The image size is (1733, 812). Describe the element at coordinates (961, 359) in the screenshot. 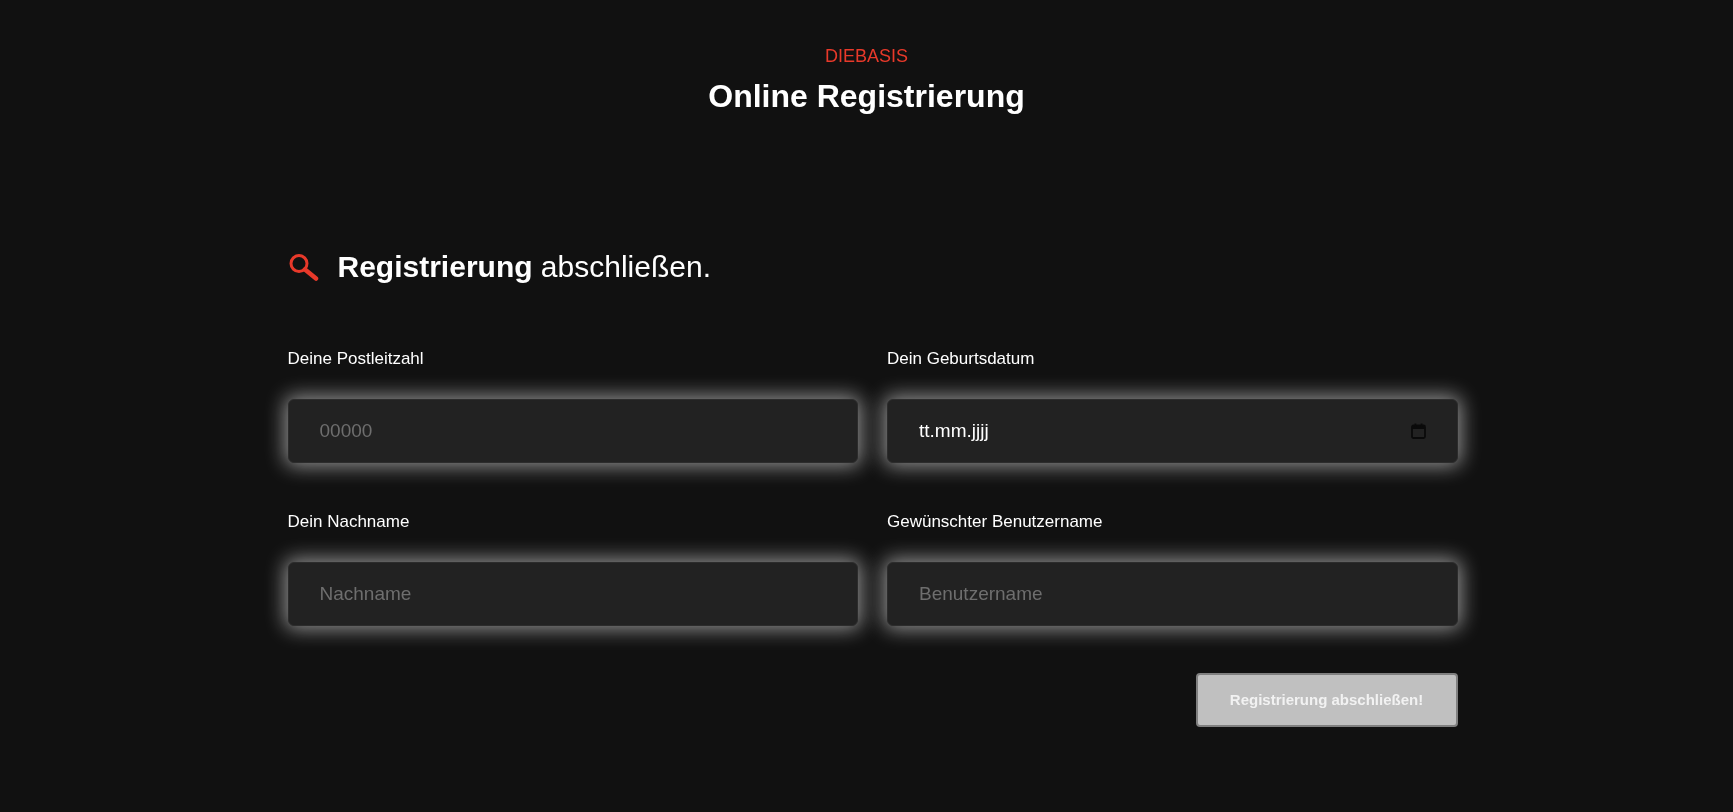

I see `field-label: Dein Geburtsdatum` at that location.